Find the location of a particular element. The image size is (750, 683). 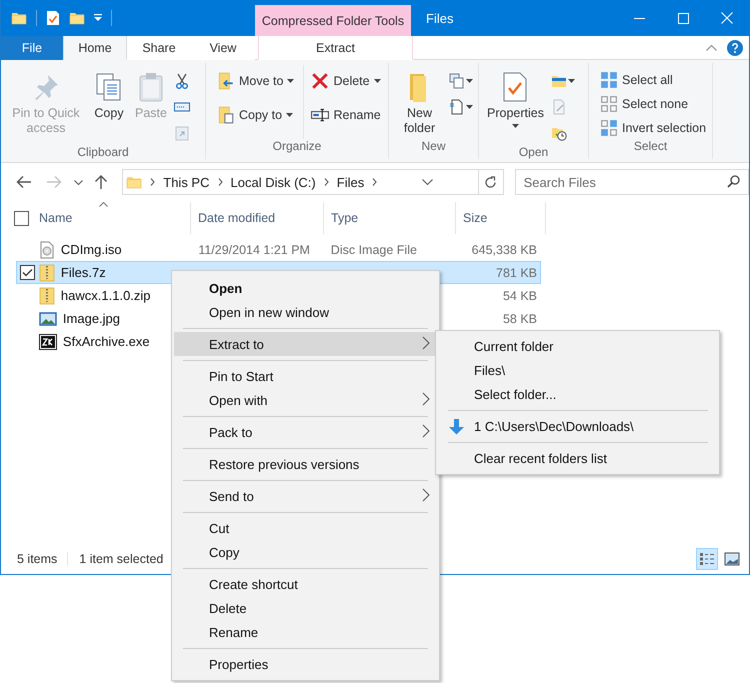

file-name: SfxArchive.exe is located at coordinates (106, 341).